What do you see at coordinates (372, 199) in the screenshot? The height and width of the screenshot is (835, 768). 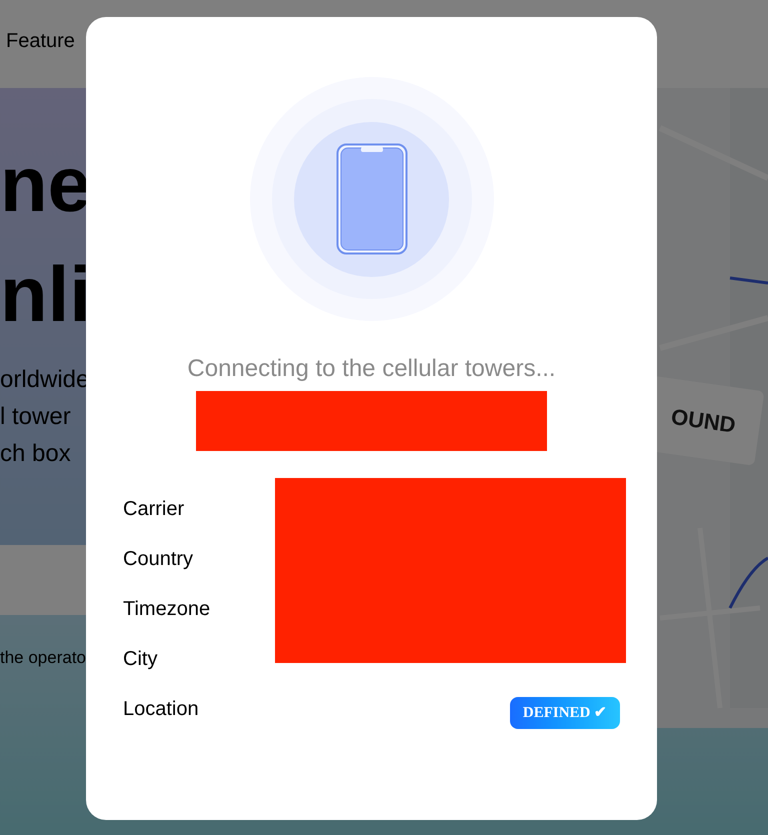 I see `phone-icon` at bounding box center [372, 199].